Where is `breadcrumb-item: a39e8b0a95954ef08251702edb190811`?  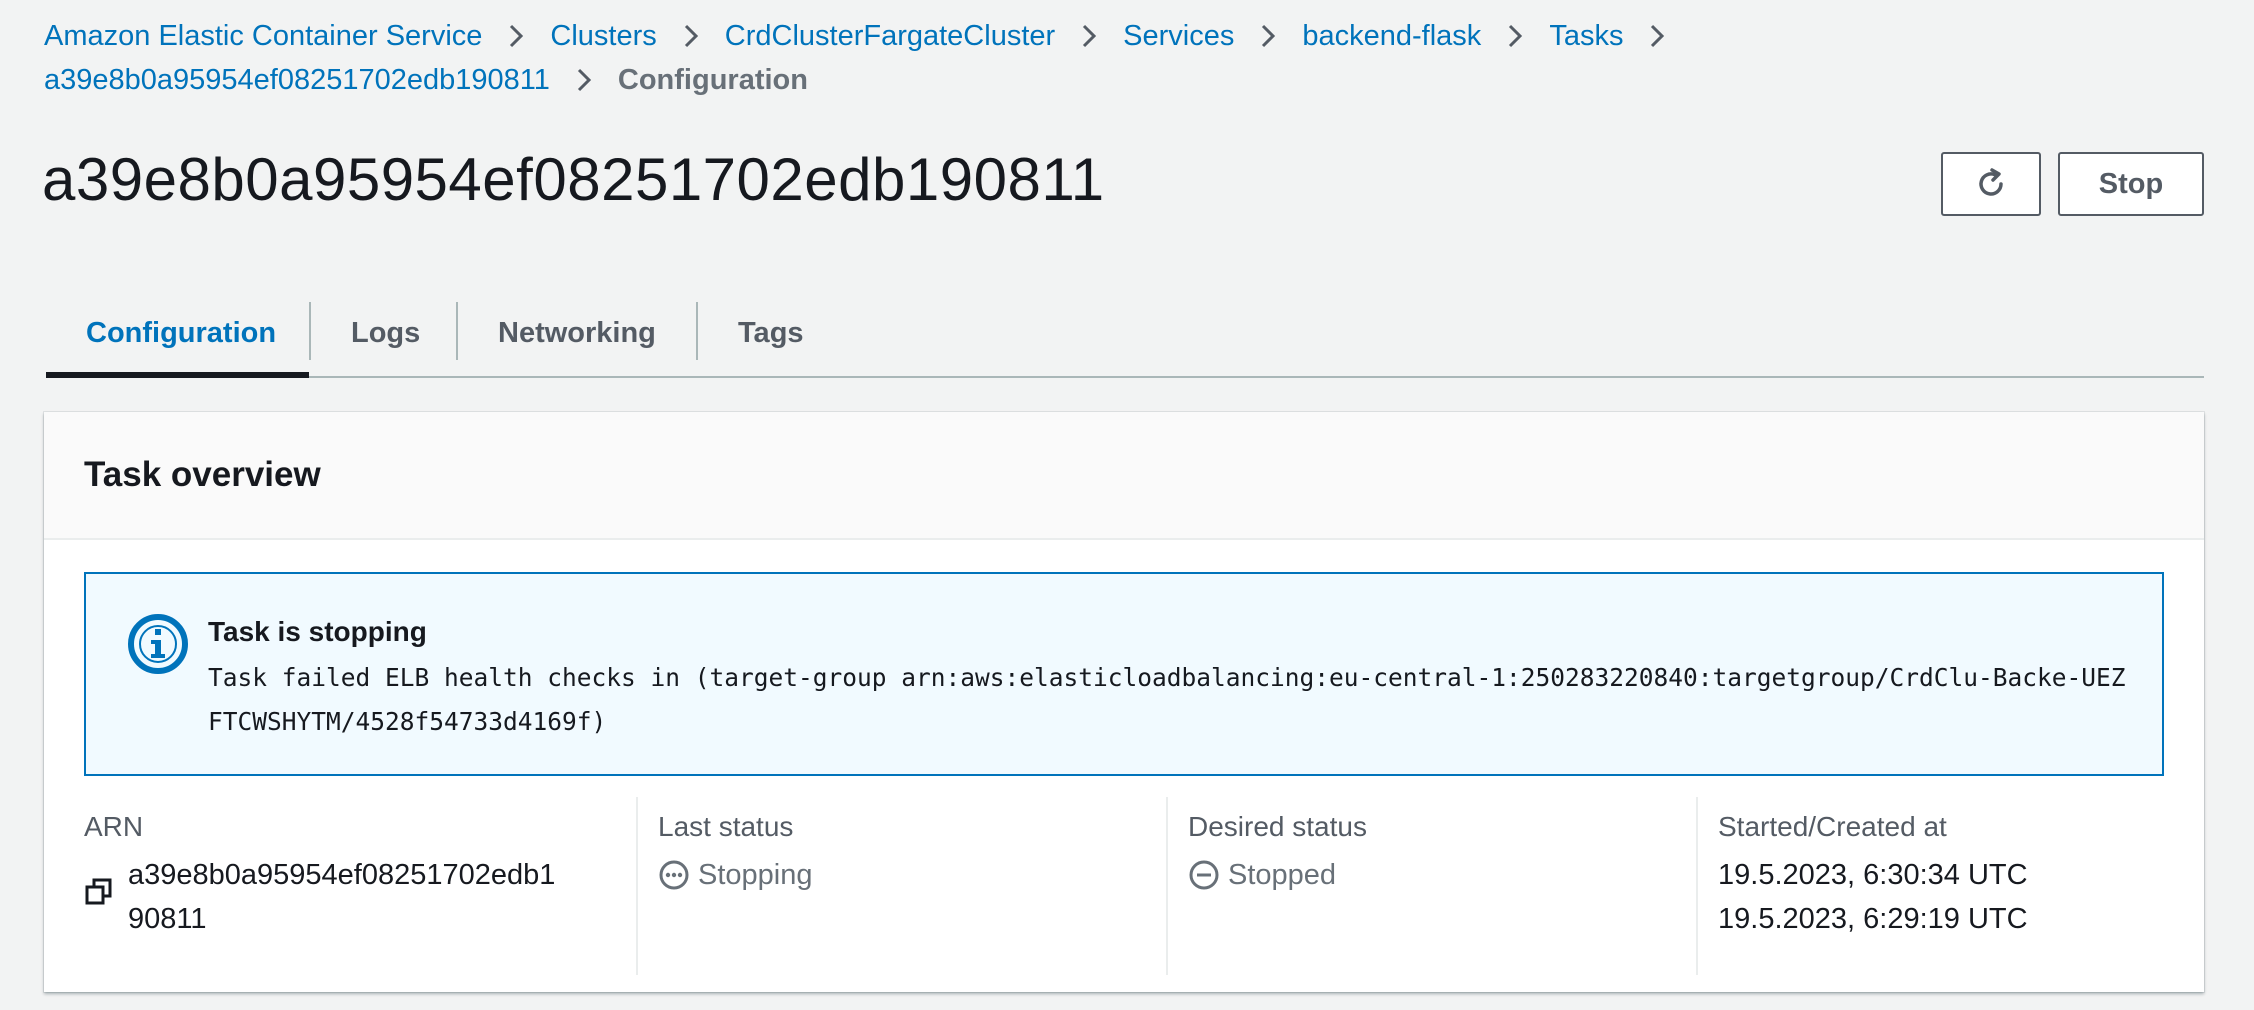
breadcrumb-item: a39e8b0a95954ef08251702edb190811 is located at coordinates (331, 80).